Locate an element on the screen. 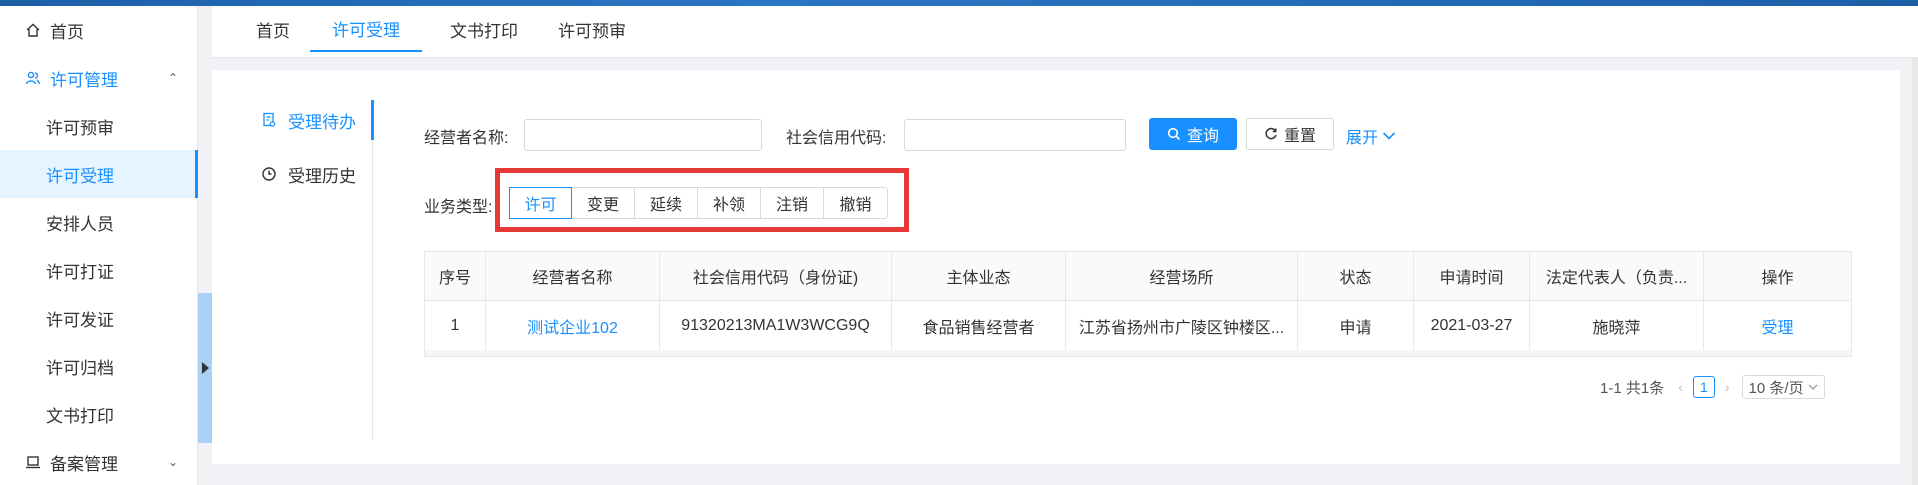 The width and height of the screenshot is (1918, 485). pagination: 1-1 共1条 ‹ 1 › 10 条/页 is located at coordinates (1712, 387).